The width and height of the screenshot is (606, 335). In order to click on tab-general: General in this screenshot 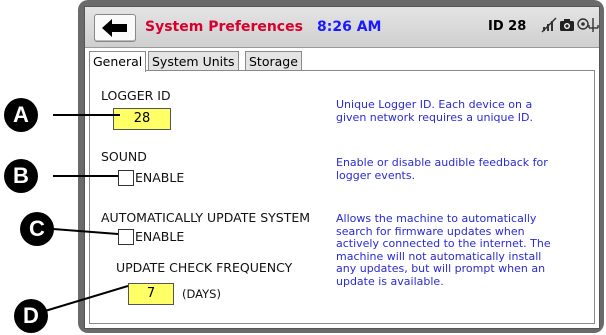, I will do `click(118, 61)`.